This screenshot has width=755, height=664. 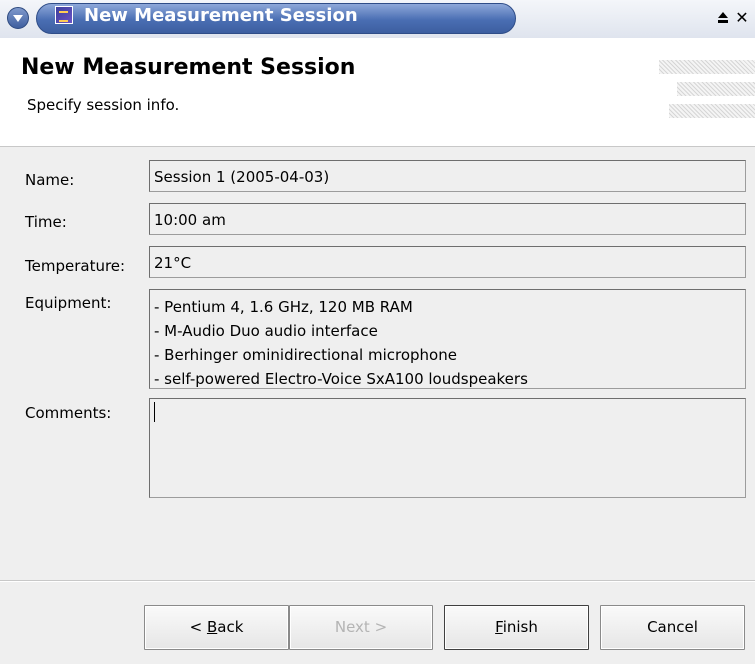 I want to click on temperature-label: Temperature:, so click(x=75, y=266).